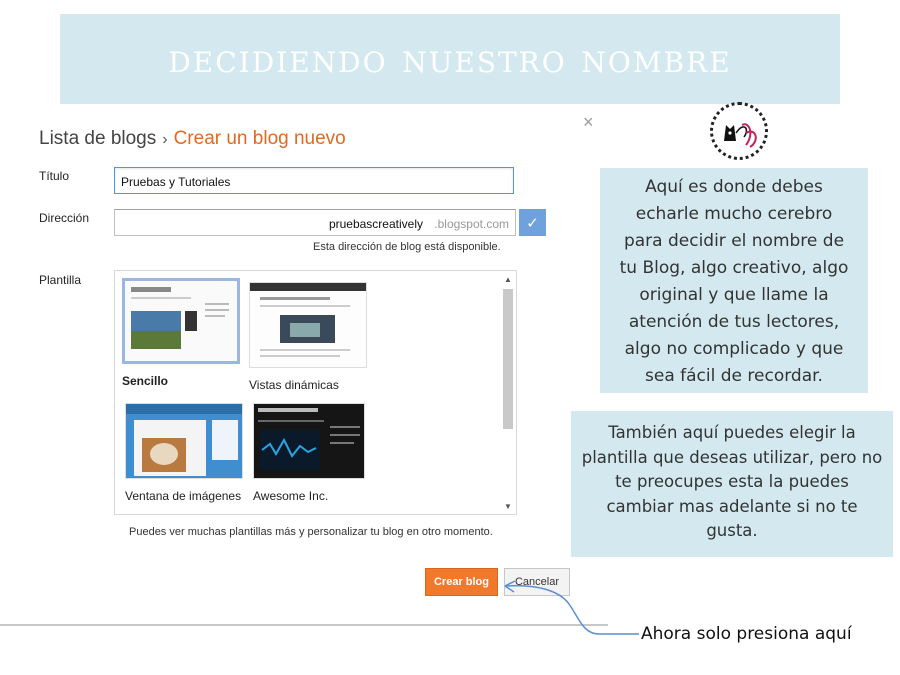 This screenshot has height=675, width=900. I want to click on template-name: Sencillo, so click(145, 381).